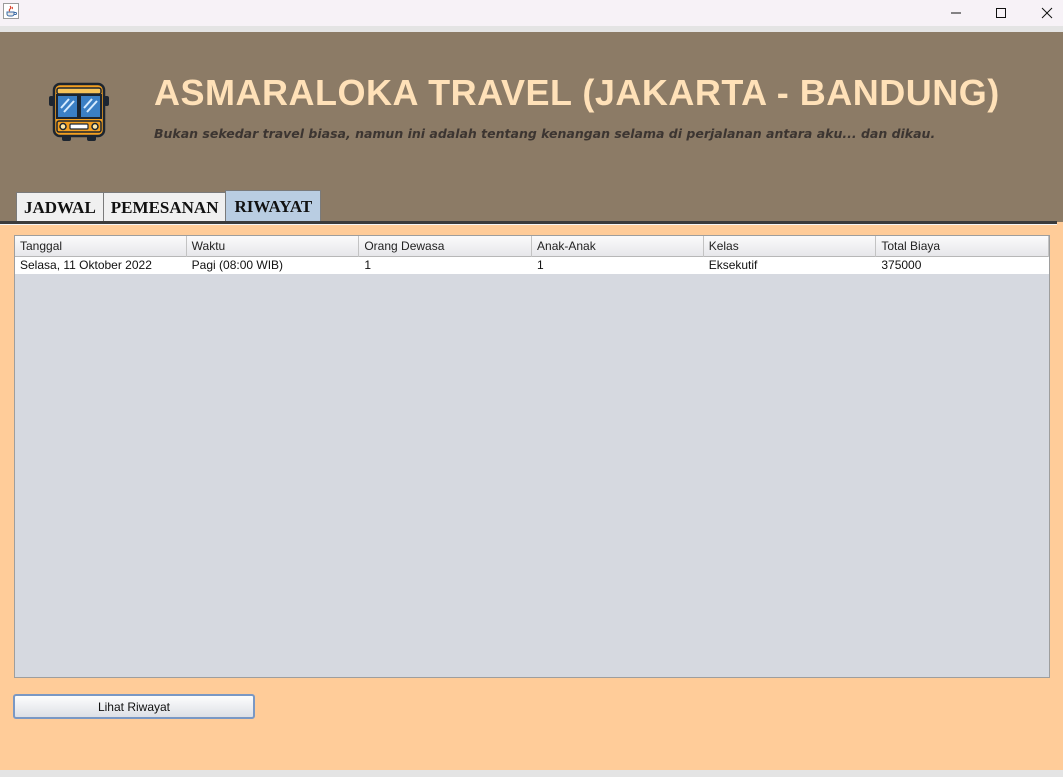 The width and height of the screenshot is (1063, 777). I want to click on cell-tanggal: Selasa, 11 Oktober 2022, so click(86, 265).